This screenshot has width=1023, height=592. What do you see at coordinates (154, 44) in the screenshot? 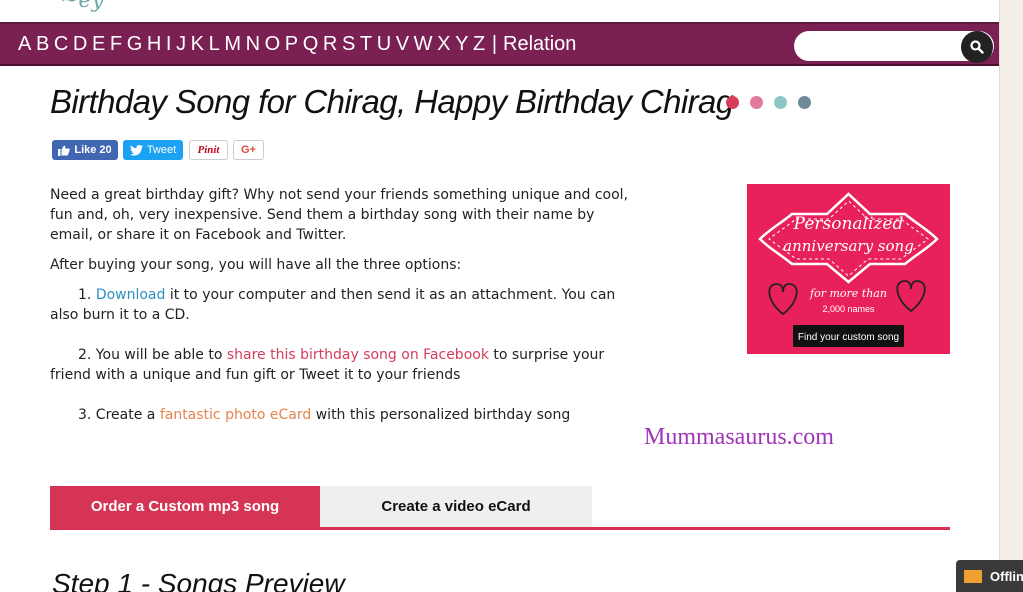
I see `alphabet-link-h: H` at bounding box center [154, 44].